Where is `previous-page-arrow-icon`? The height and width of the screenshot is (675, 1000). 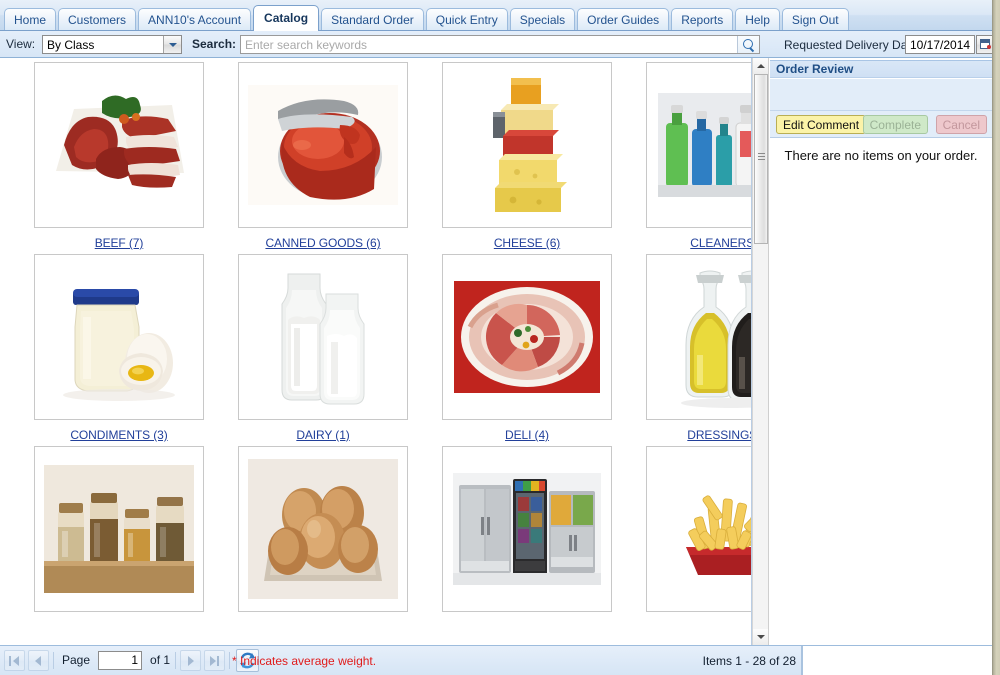 previous-page-arrow-icon is located at coordinates (38, 660).